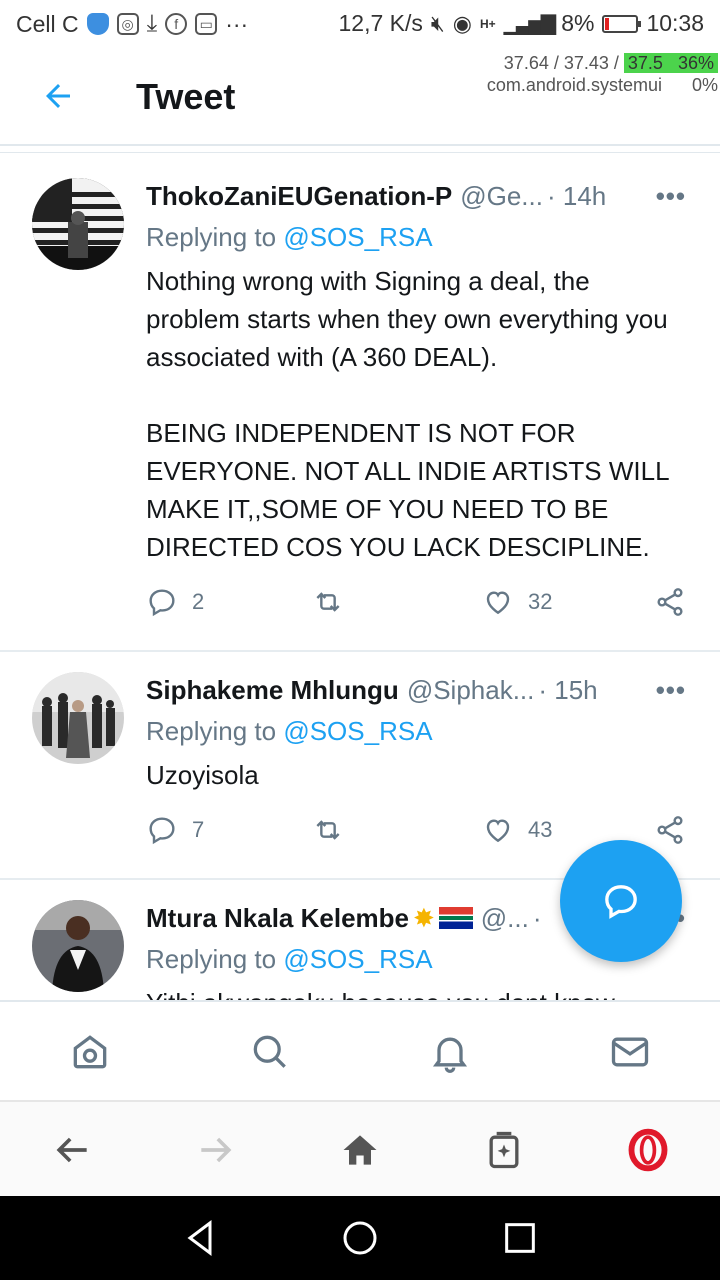 Image resolution: width=720 pixels, height=1280 pixels. What do you see at coordinates (198, 601) in the screenshot?
I see `reply-count: 2` at bounding box center [198, 601].